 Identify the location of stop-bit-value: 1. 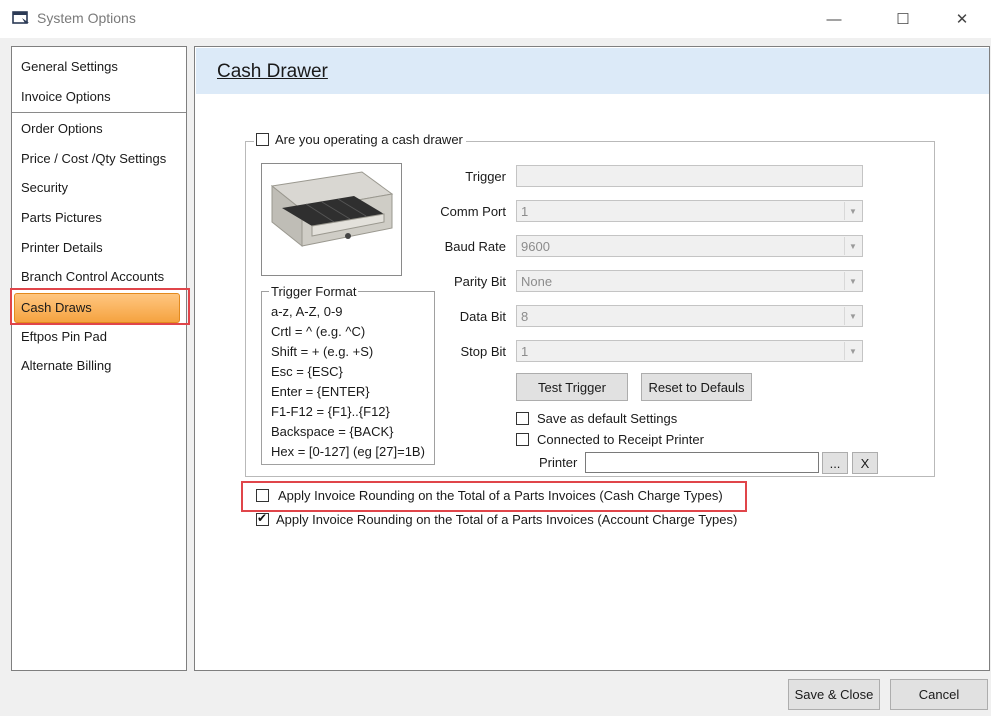
(525, 351).